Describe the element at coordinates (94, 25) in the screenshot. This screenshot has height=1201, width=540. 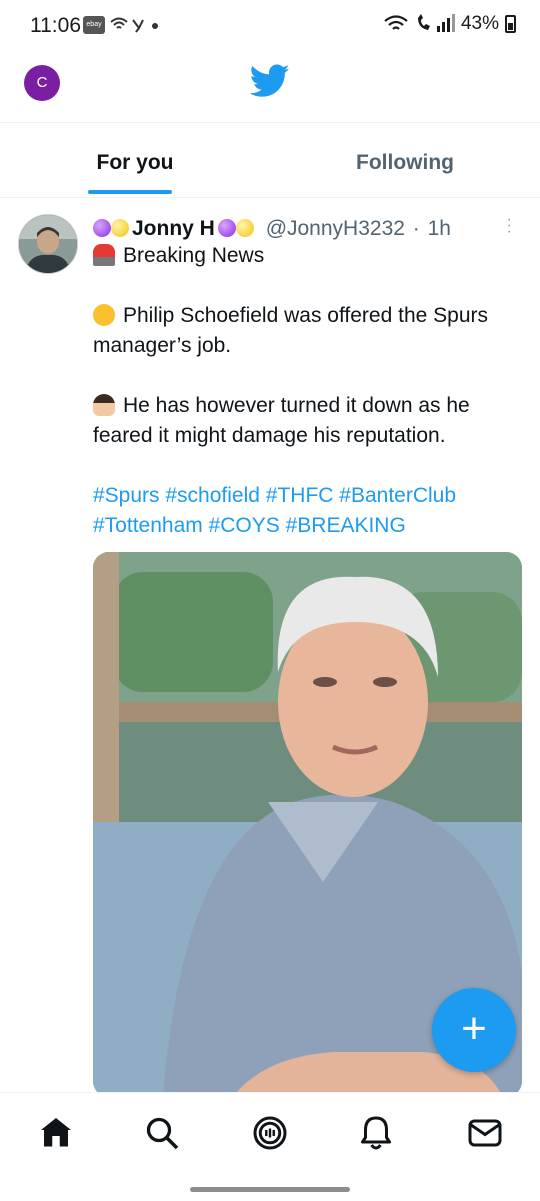
I see `ebay-notification-icon: ebay` at that location.